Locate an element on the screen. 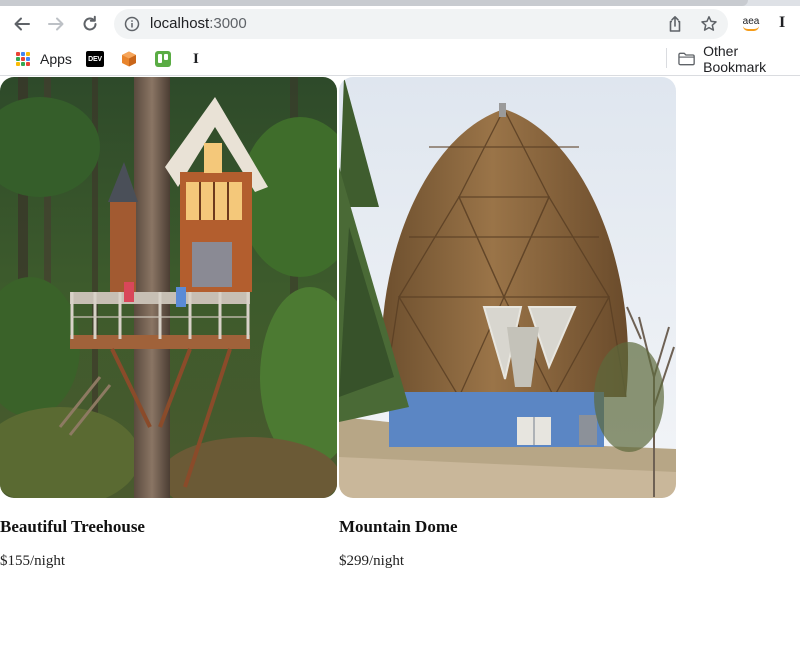 Image resolution: width=800 pixels, height=666 pixels. bookmark-cube is located at coordinates (129, 59).